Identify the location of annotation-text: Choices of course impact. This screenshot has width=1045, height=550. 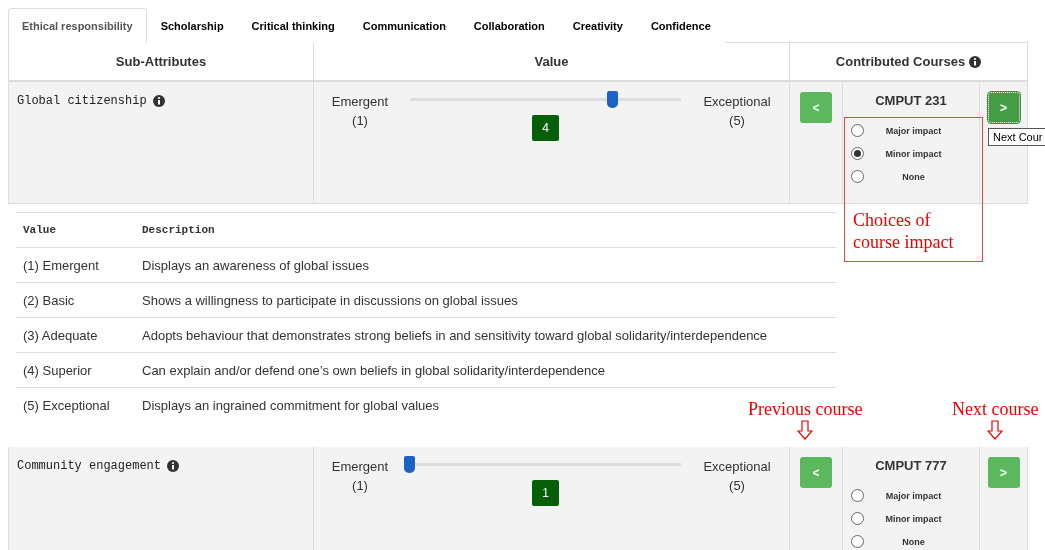
(904, 231).